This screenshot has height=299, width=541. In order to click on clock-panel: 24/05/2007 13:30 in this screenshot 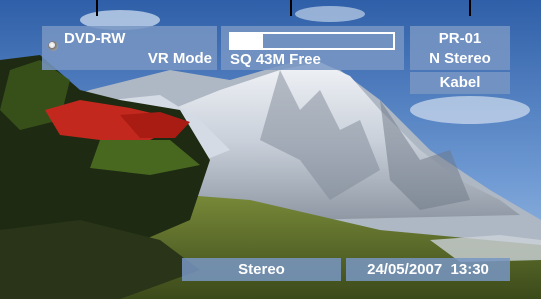, I will do `click(428, 269)`.